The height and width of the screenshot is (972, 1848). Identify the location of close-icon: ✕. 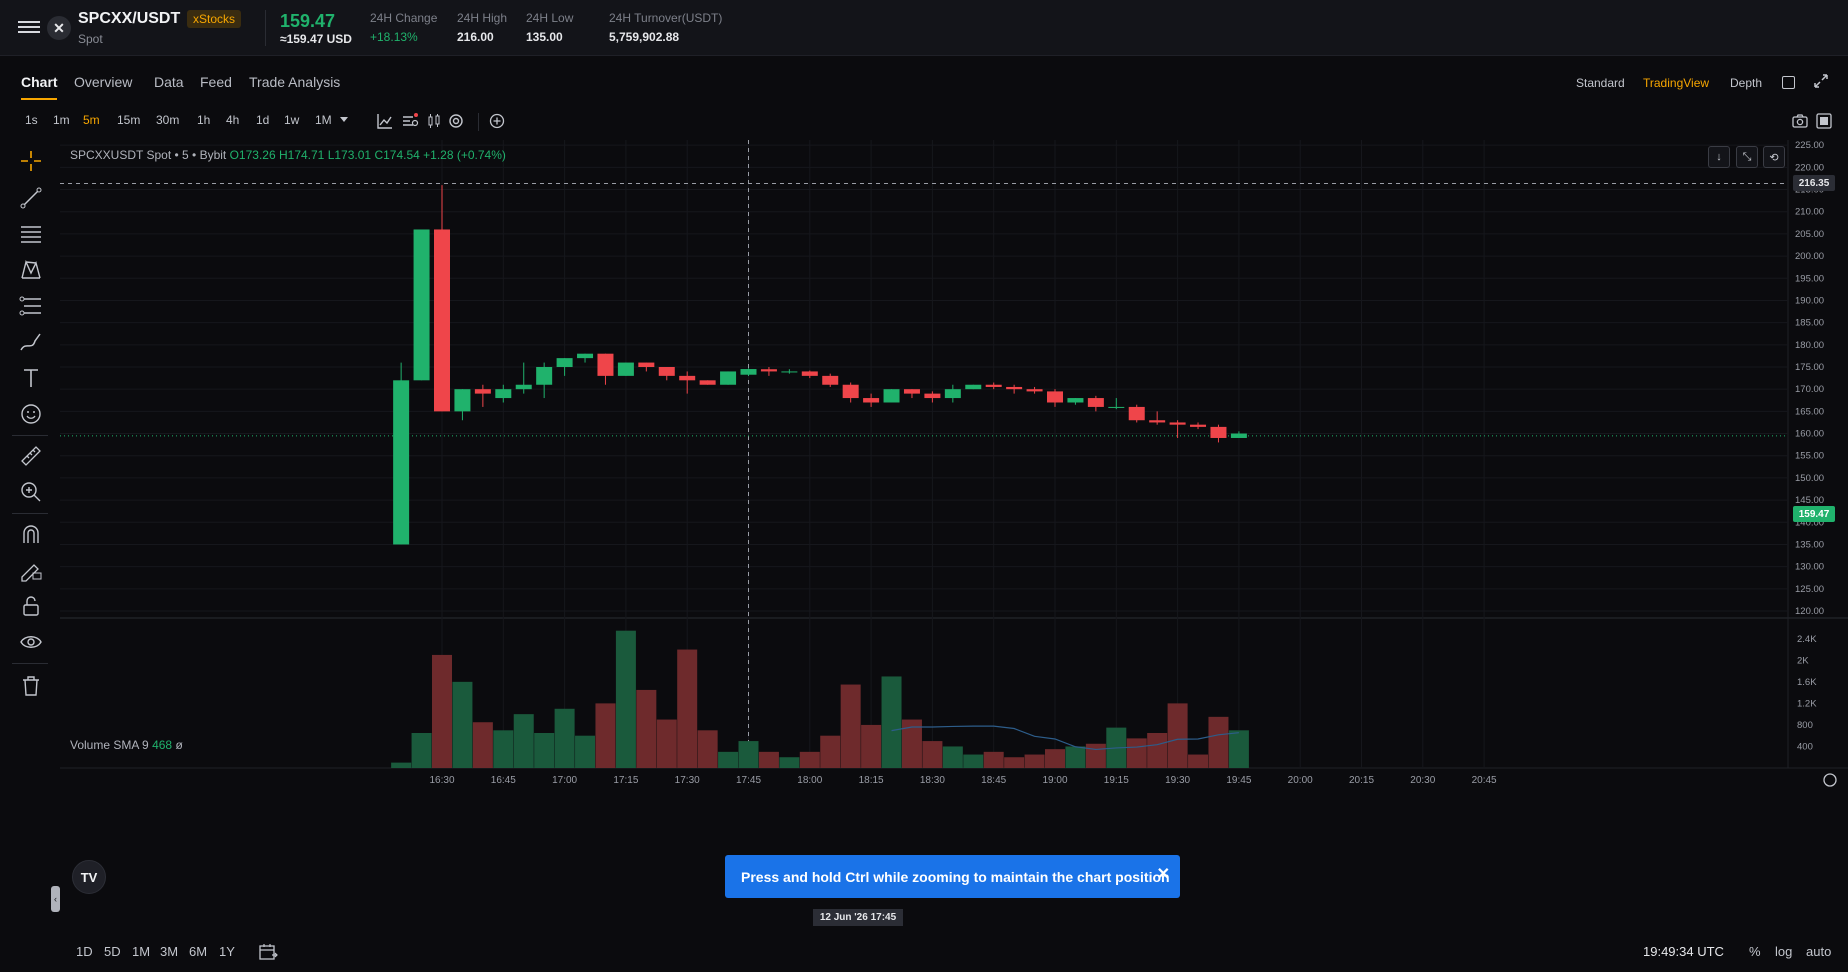
(1163, 874).